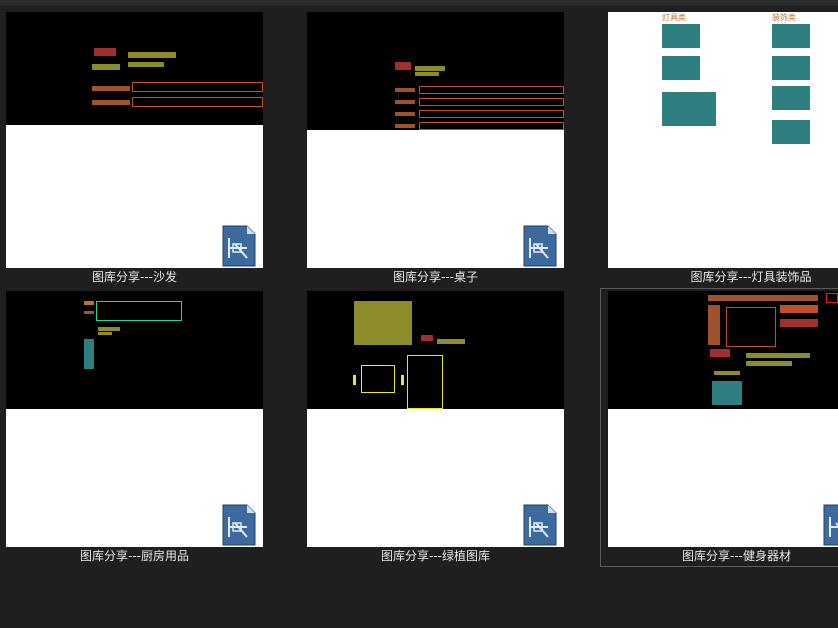  I want to click on file-tile-kitchen: 图库分享---厨房用品, so click(134, 427).